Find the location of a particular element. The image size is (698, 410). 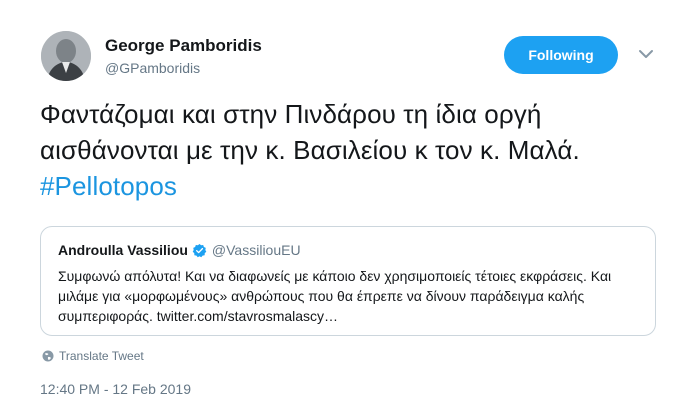

quoted-author-handle: @VassiliouEU is located at coordinates (256, 250).